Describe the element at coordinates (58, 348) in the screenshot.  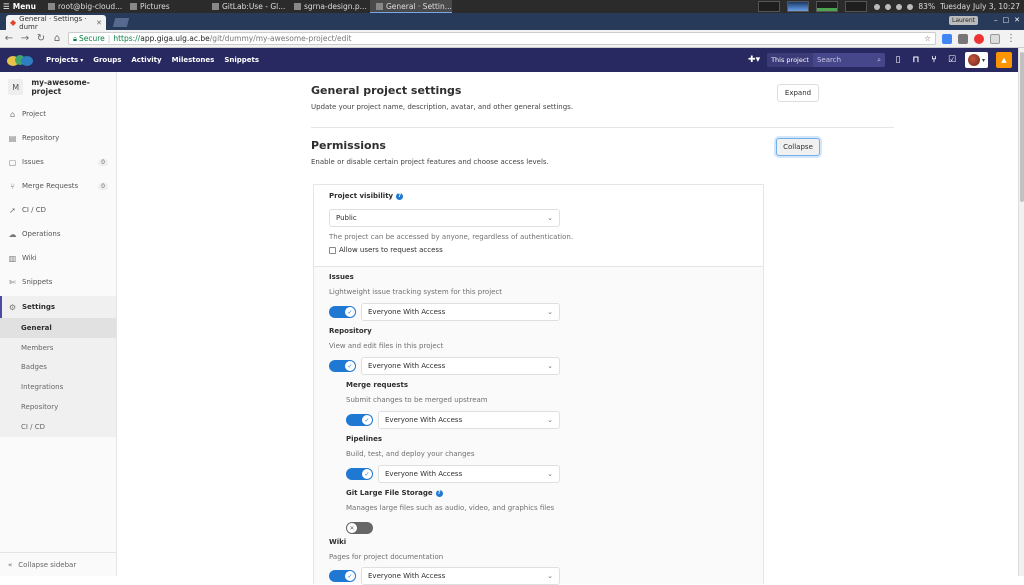
I see `settings-sub-members: Members` at that location.